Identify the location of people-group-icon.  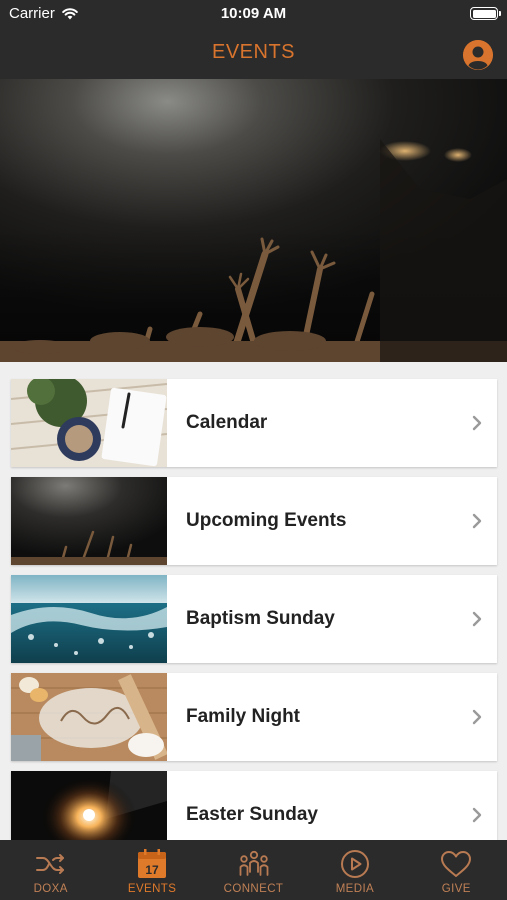
(254, 864).